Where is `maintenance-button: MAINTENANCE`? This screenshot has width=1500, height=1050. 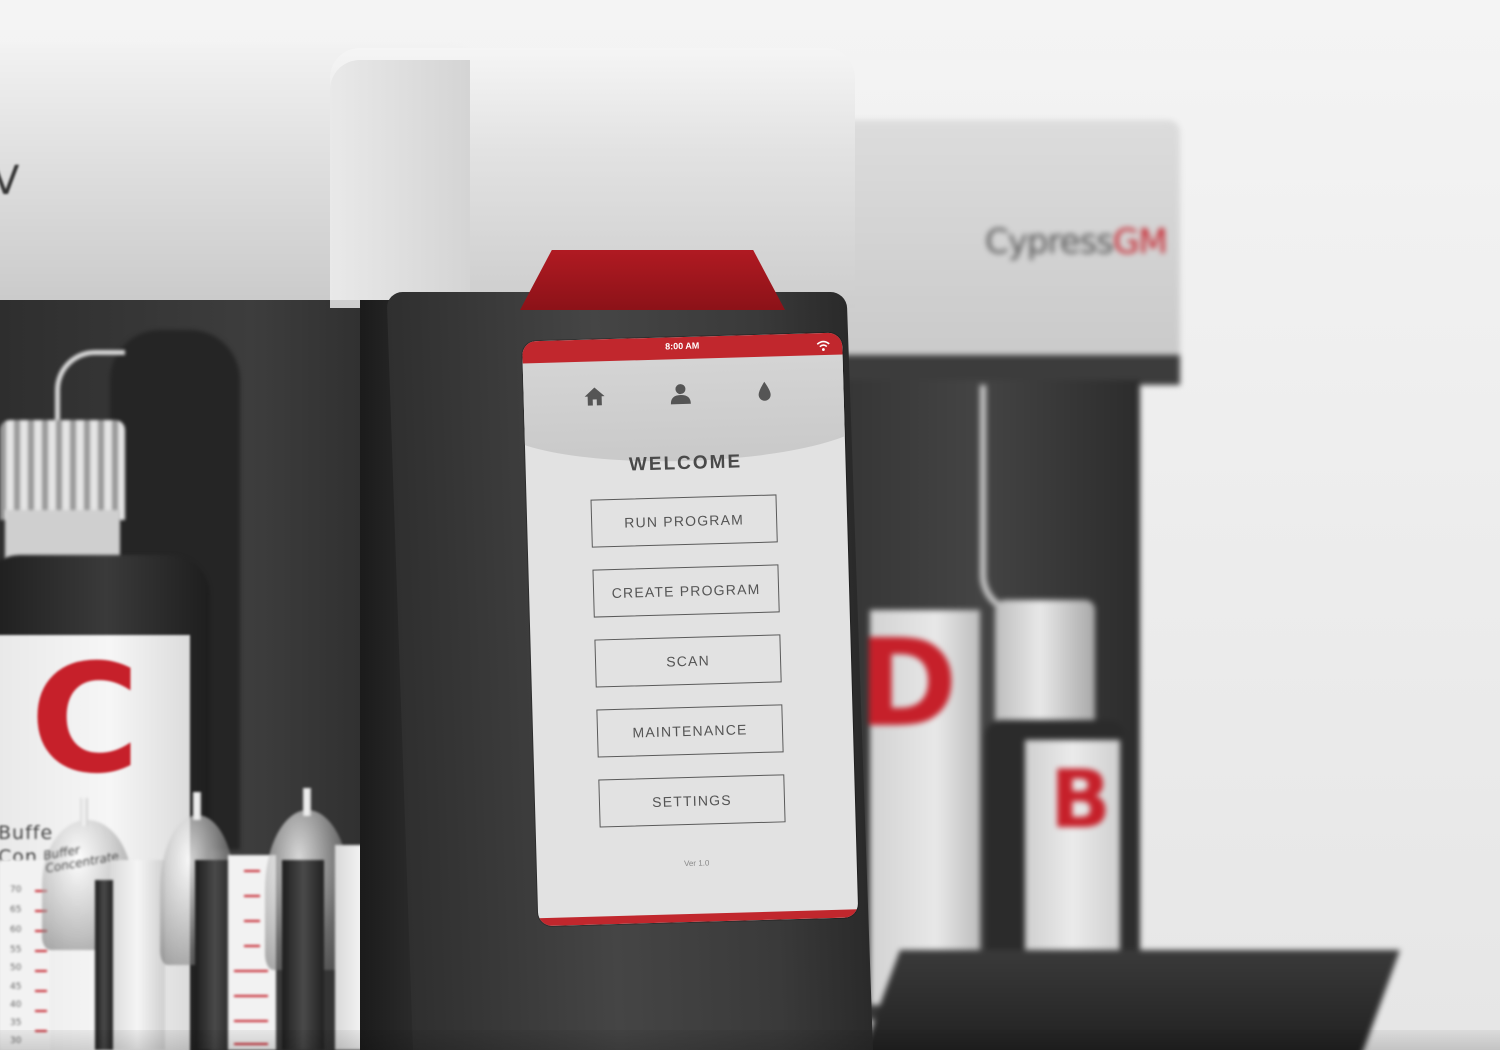 maintenance-button: MAINTENANCE is located at coordinates (690, 731).